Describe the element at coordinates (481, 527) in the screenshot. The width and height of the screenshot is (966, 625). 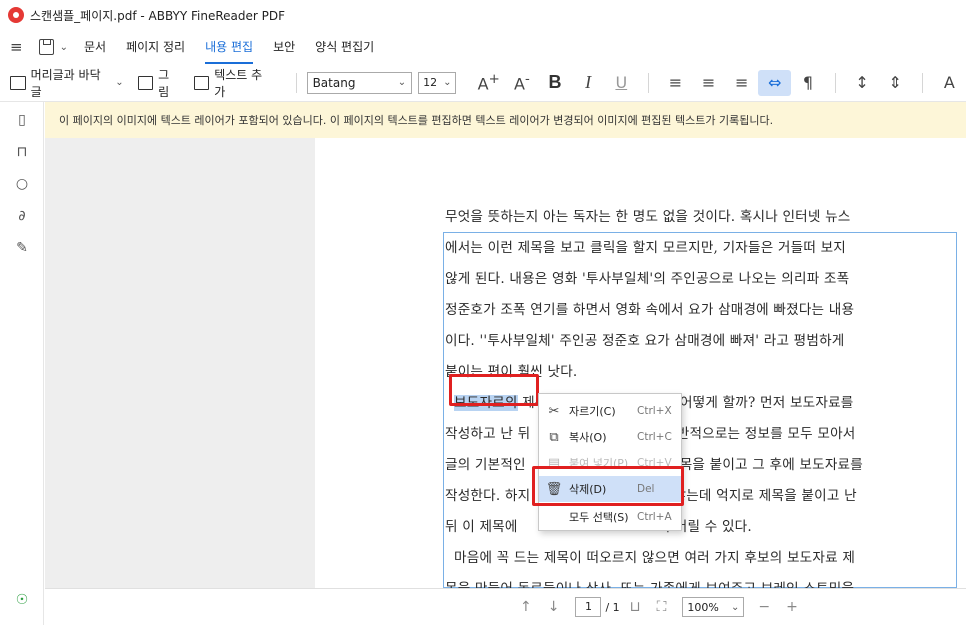
I see `text-line-part: 뒤 이 제목에` at that location.